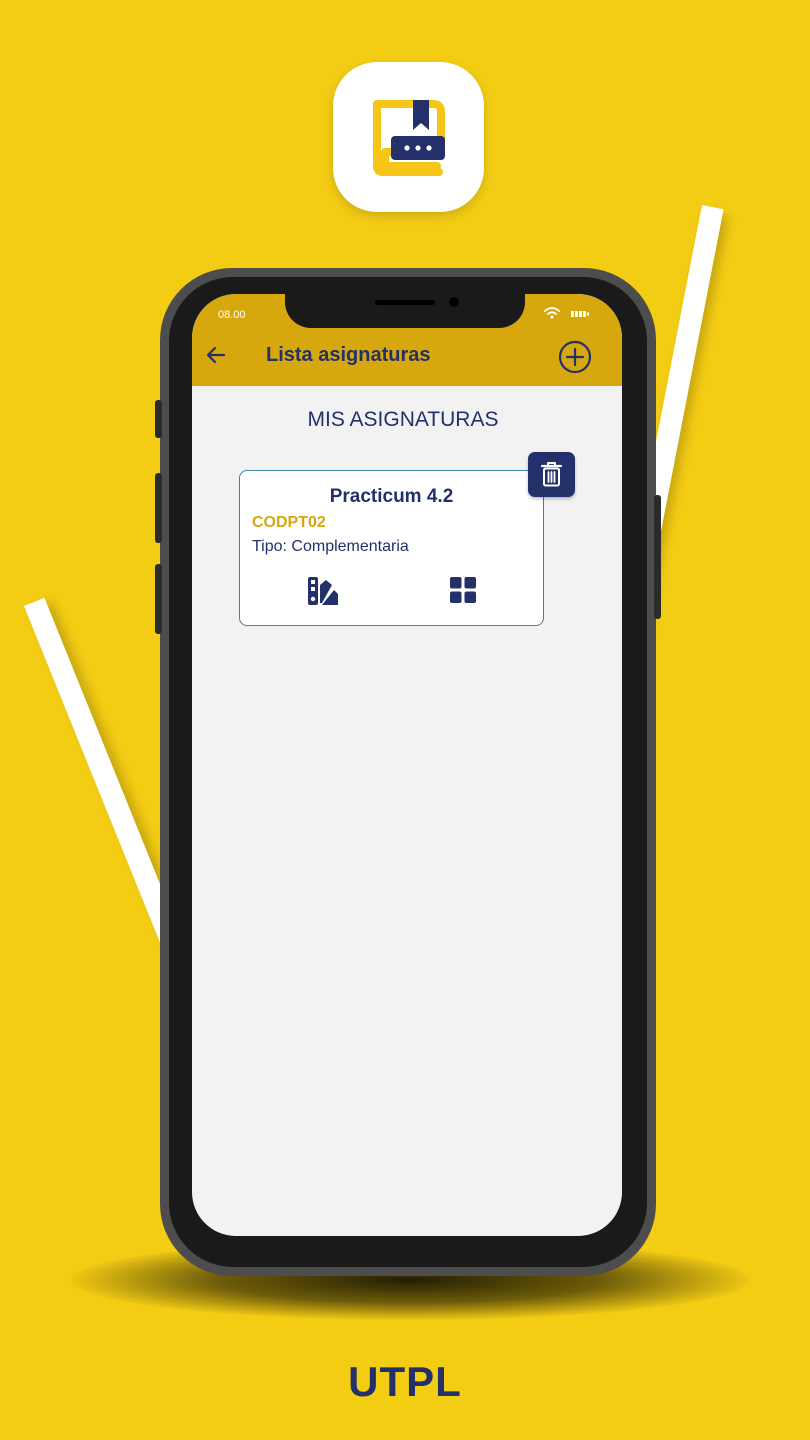  I want to click on phone-button-power, so click(657, 557).